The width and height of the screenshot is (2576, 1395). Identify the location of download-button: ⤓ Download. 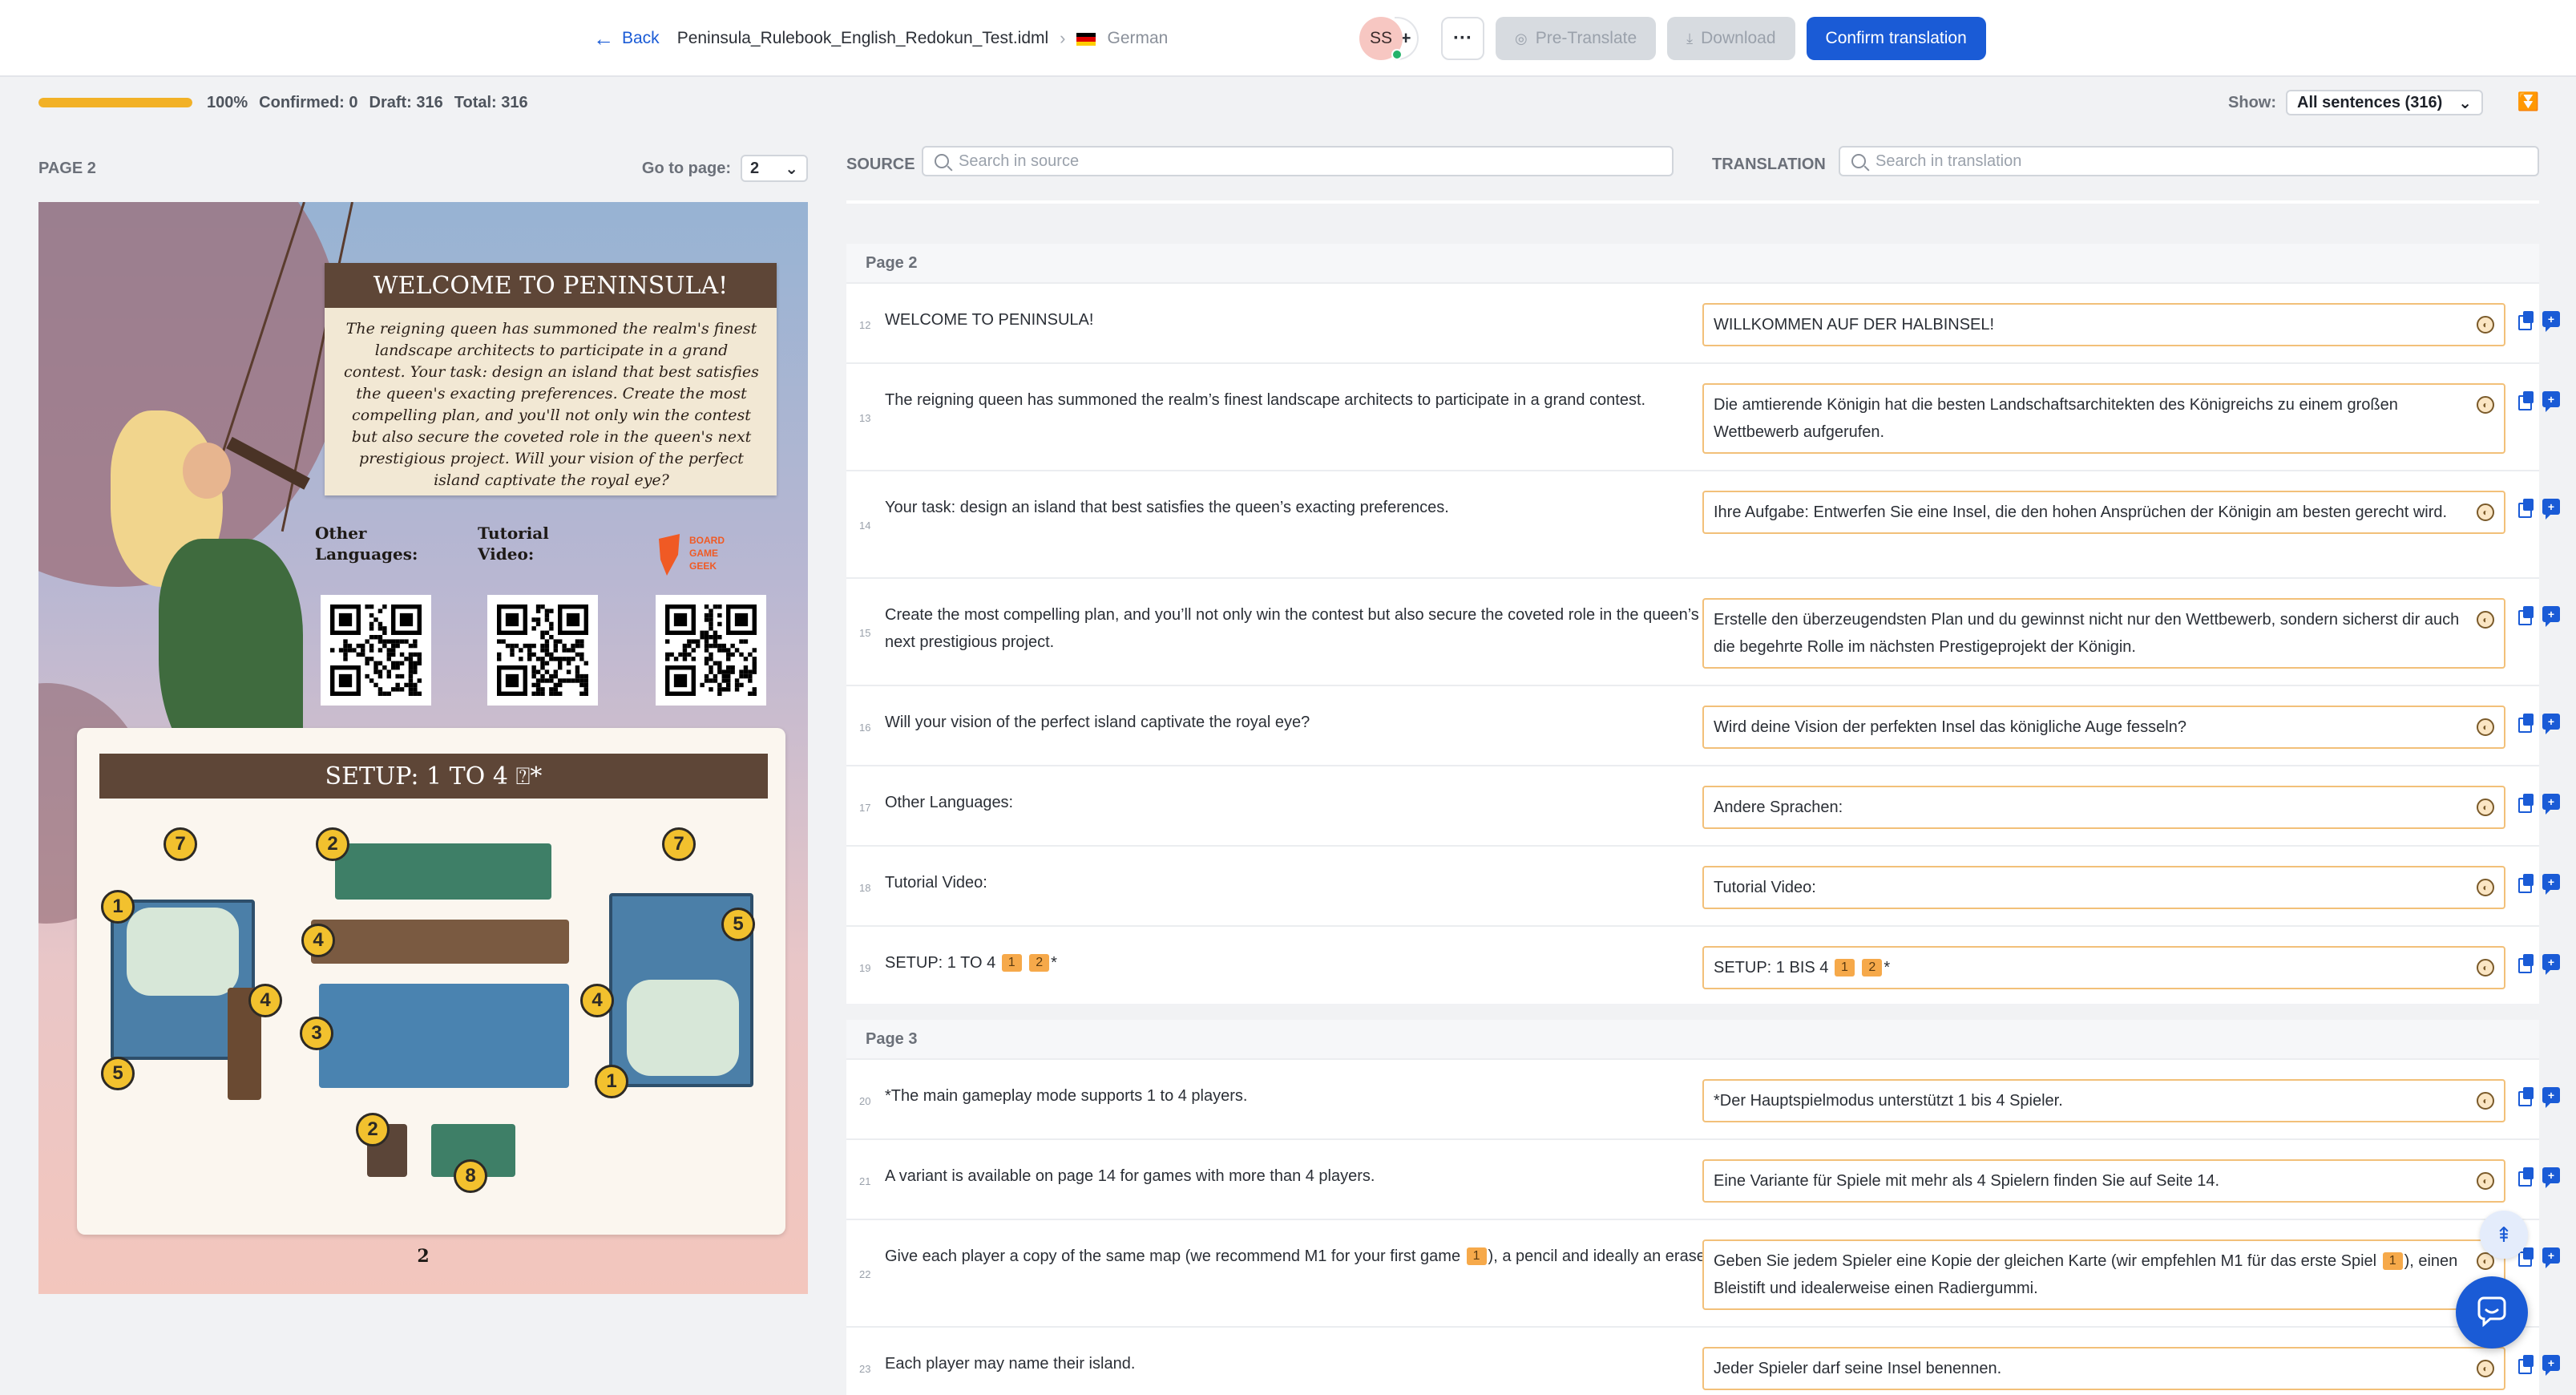
(1731, 38).